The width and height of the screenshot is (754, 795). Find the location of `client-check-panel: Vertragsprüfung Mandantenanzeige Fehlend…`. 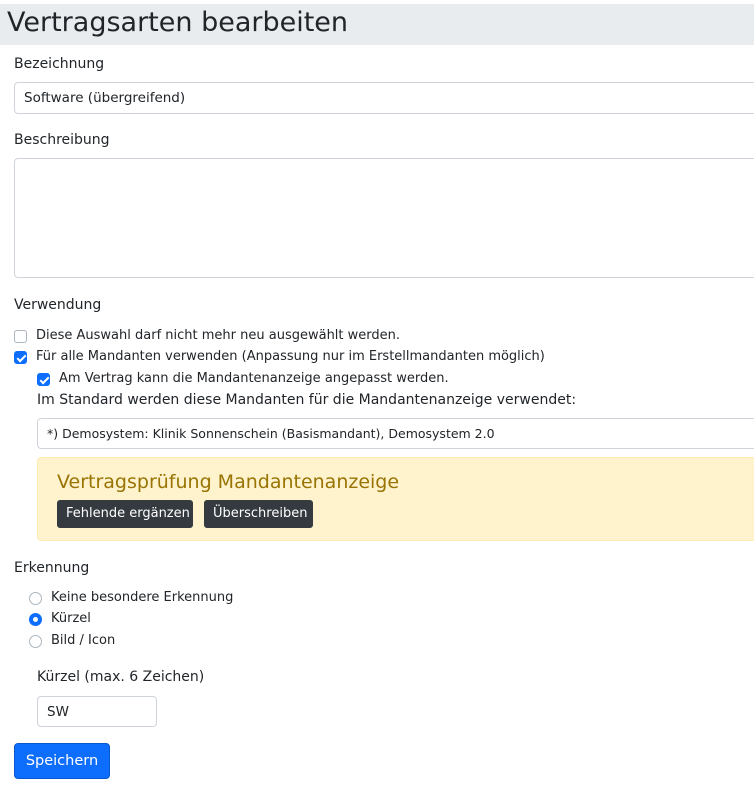

client-check-panel: Vertragsprüfung Mandantenanzeige Fehlend… is located at coordinates (395, 499).